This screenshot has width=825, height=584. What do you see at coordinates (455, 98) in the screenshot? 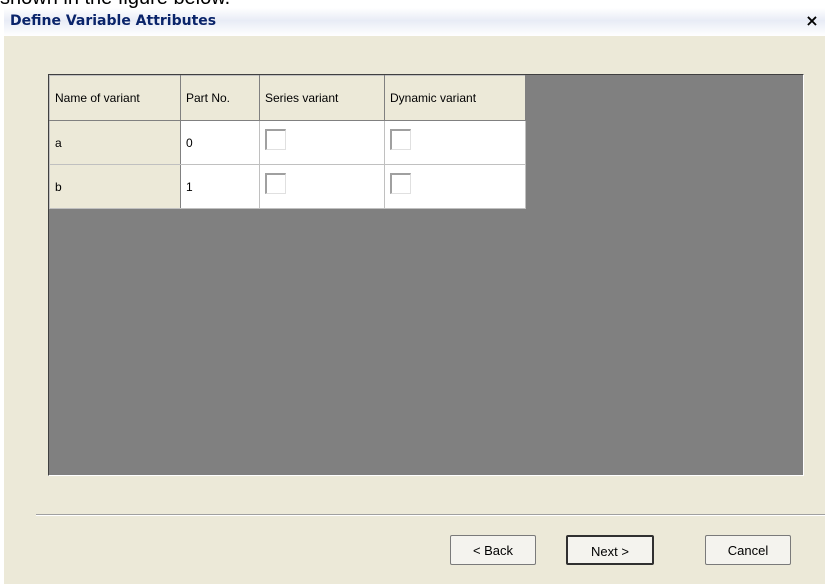
I see `column-header-dynamic-variant: Dynamic variant` at bounding box center [455, 98].